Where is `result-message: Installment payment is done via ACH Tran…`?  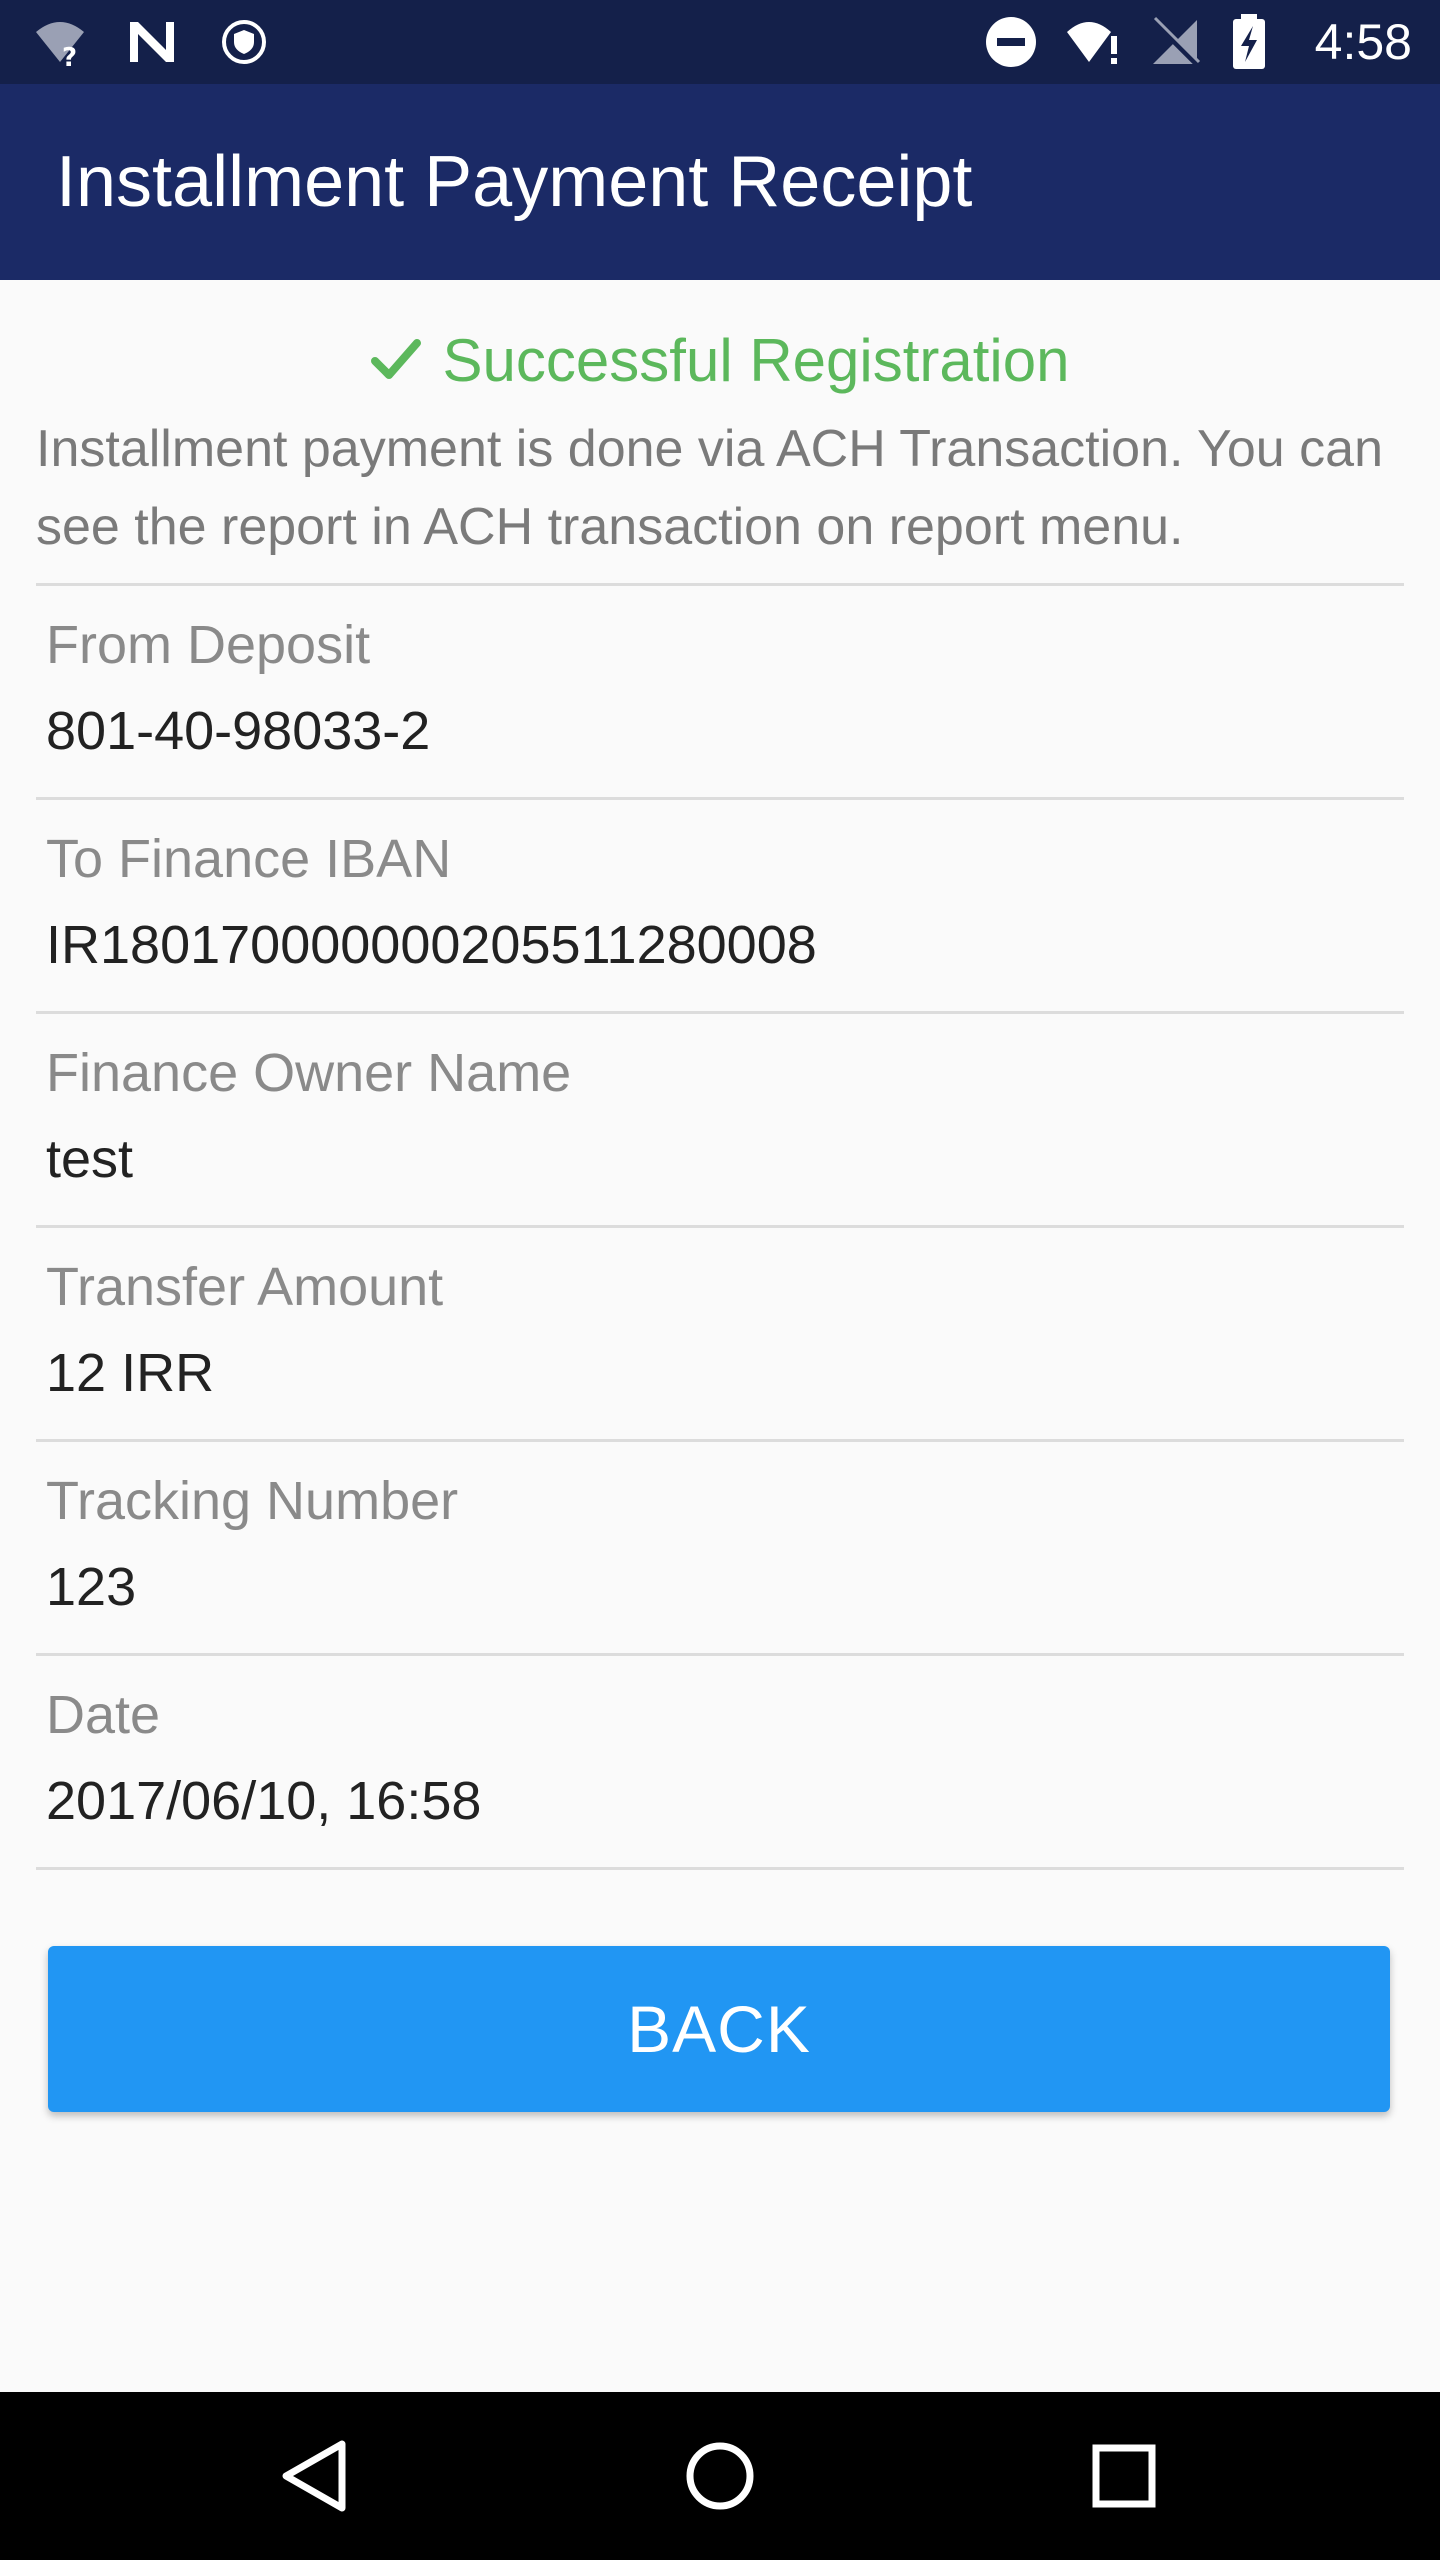
result-message: Installment payment is done via ACH Tran… is located at coordinates (709, 488).